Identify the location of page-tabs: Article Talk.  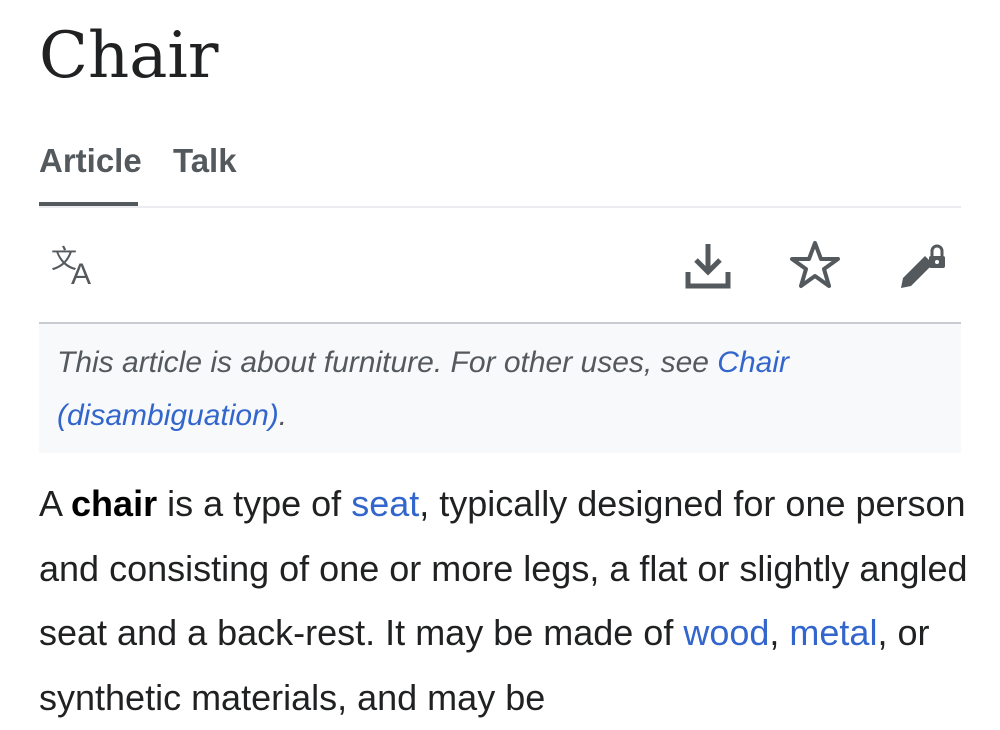
(500, 174).